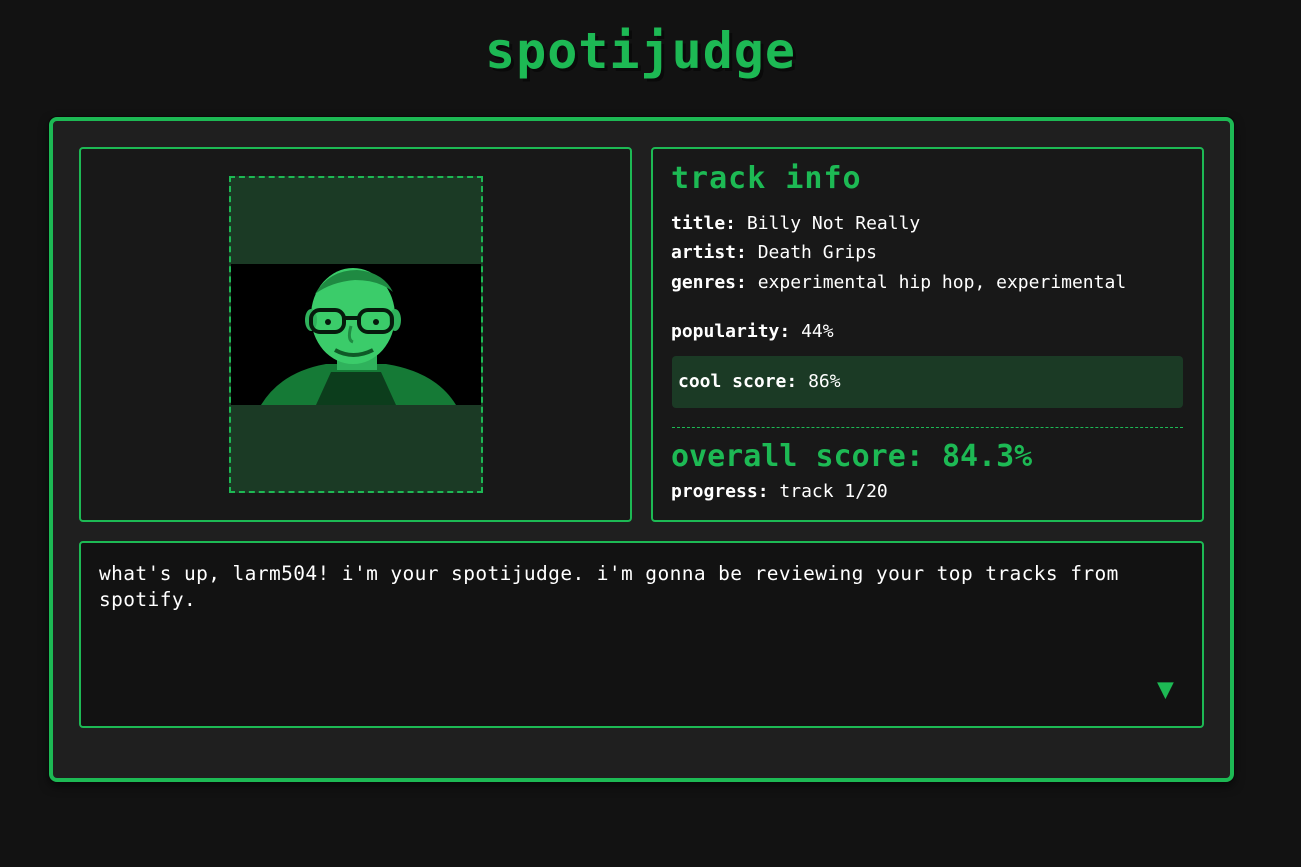 The image size is (1301, 867). I want to click on album-art-frame, so click(356, 334).